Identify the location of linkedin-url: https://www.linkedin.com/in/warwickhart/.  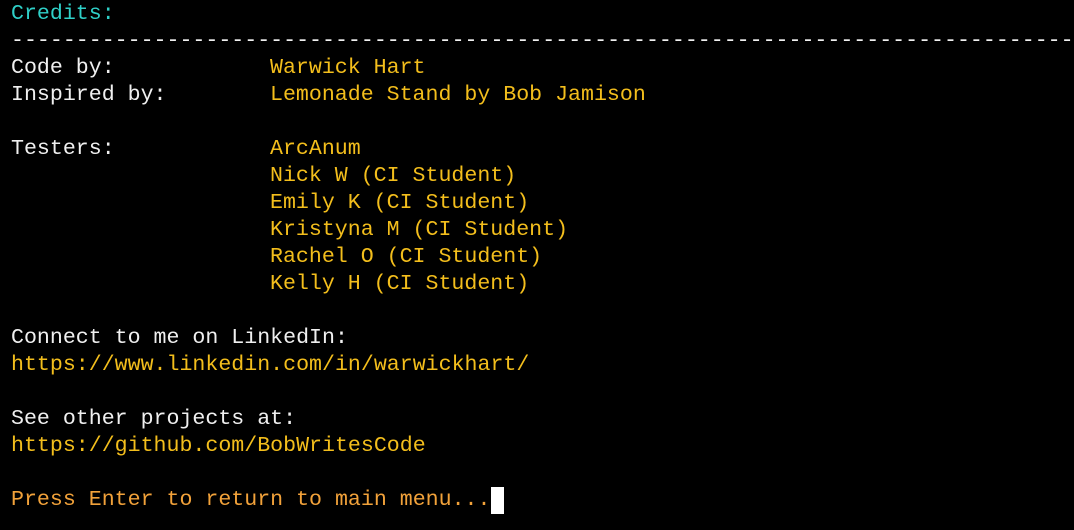
(270, 365).